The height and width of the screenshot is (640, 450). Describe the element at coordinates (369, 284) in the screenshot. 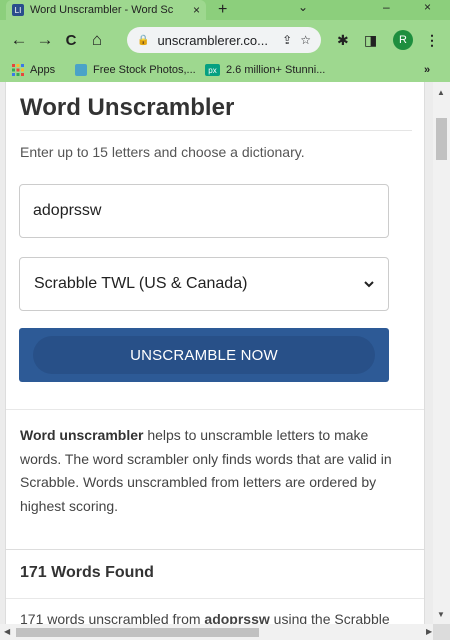

I see `chevron-down-icon` at that location.